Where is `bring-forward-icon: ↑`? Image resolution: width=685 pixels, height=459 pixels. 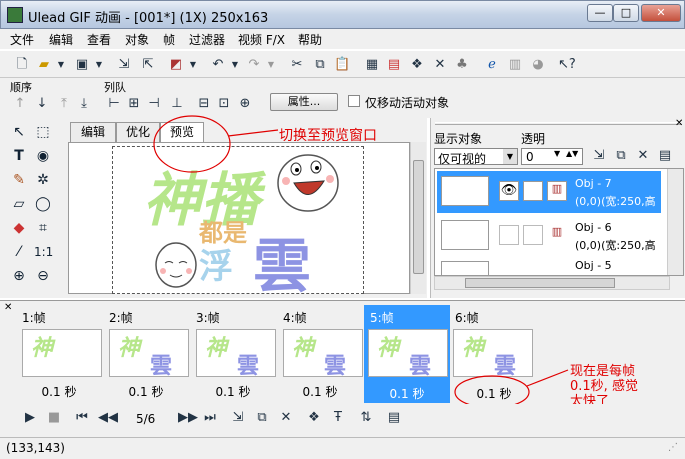
bring-forward-icon: ↑ is located at coordinates (20, 104).